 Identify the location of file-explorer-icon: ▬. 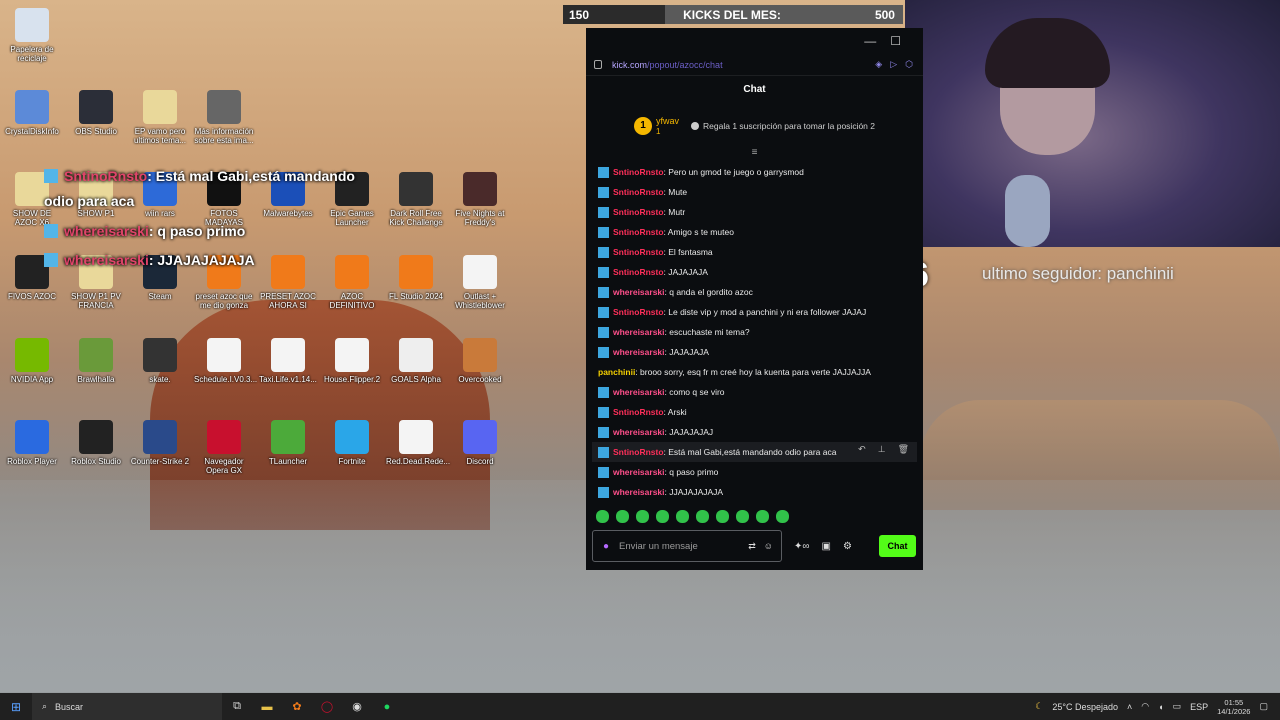
(267, 707).